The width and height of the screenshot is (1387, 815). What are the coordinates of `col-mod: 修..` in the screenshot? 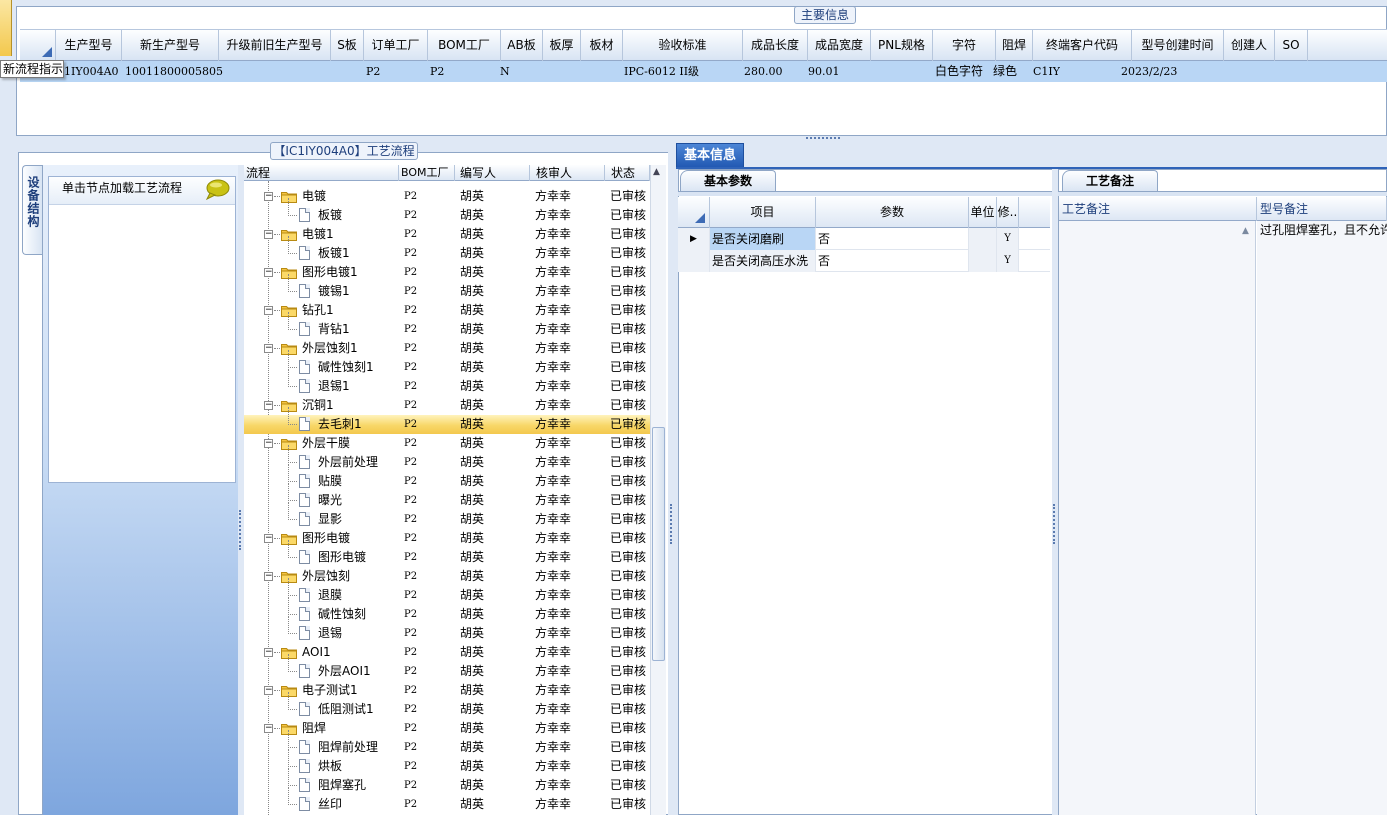 It's located at (1008, 212).